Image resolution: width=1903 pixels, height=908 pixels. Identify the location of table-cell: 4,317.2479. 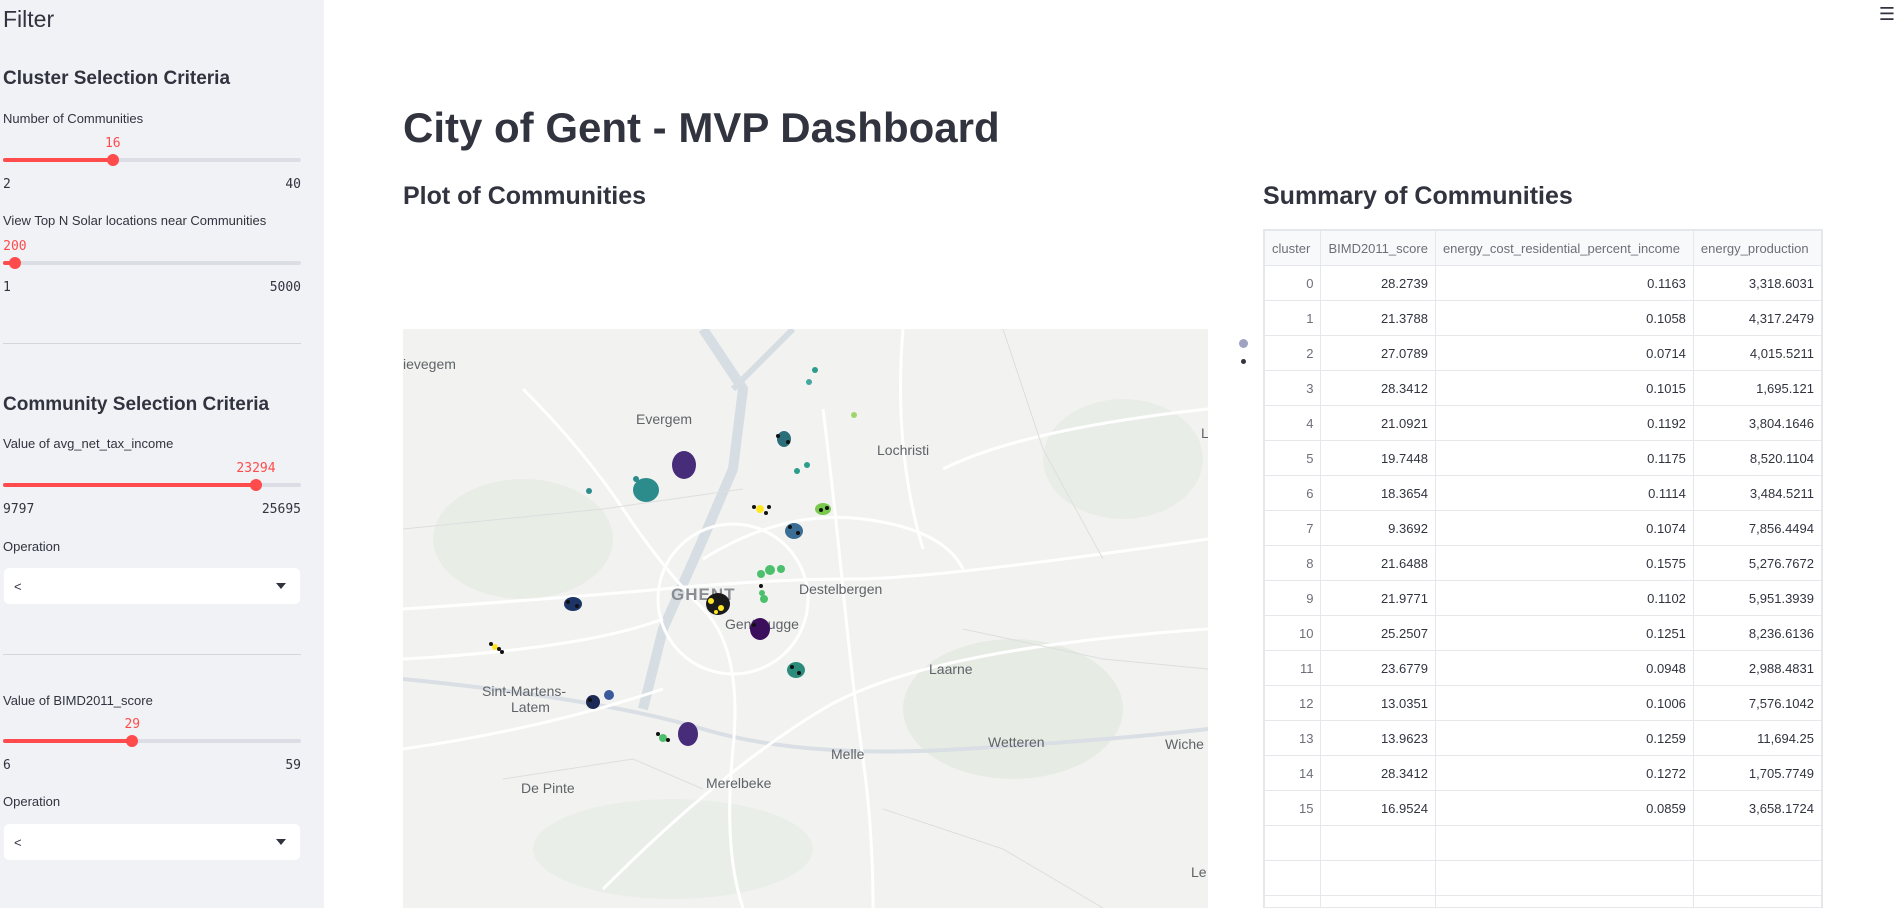
(1757, 318).